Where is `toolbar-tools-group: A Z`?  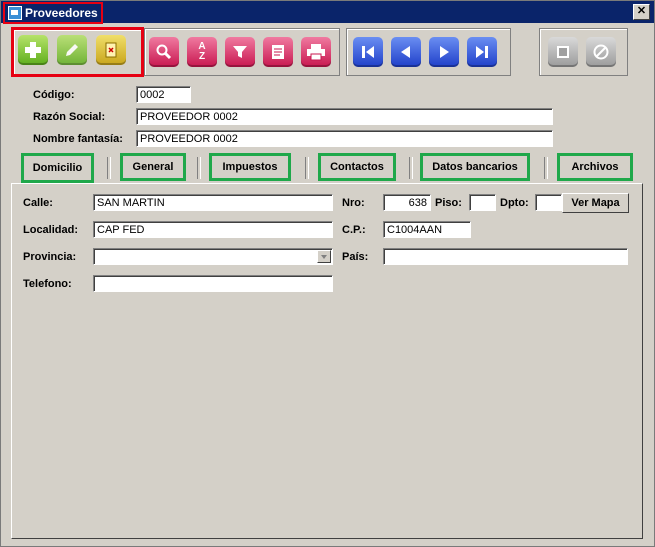
toolbar-tools-group: A Z is located at coordinates (242, 52).